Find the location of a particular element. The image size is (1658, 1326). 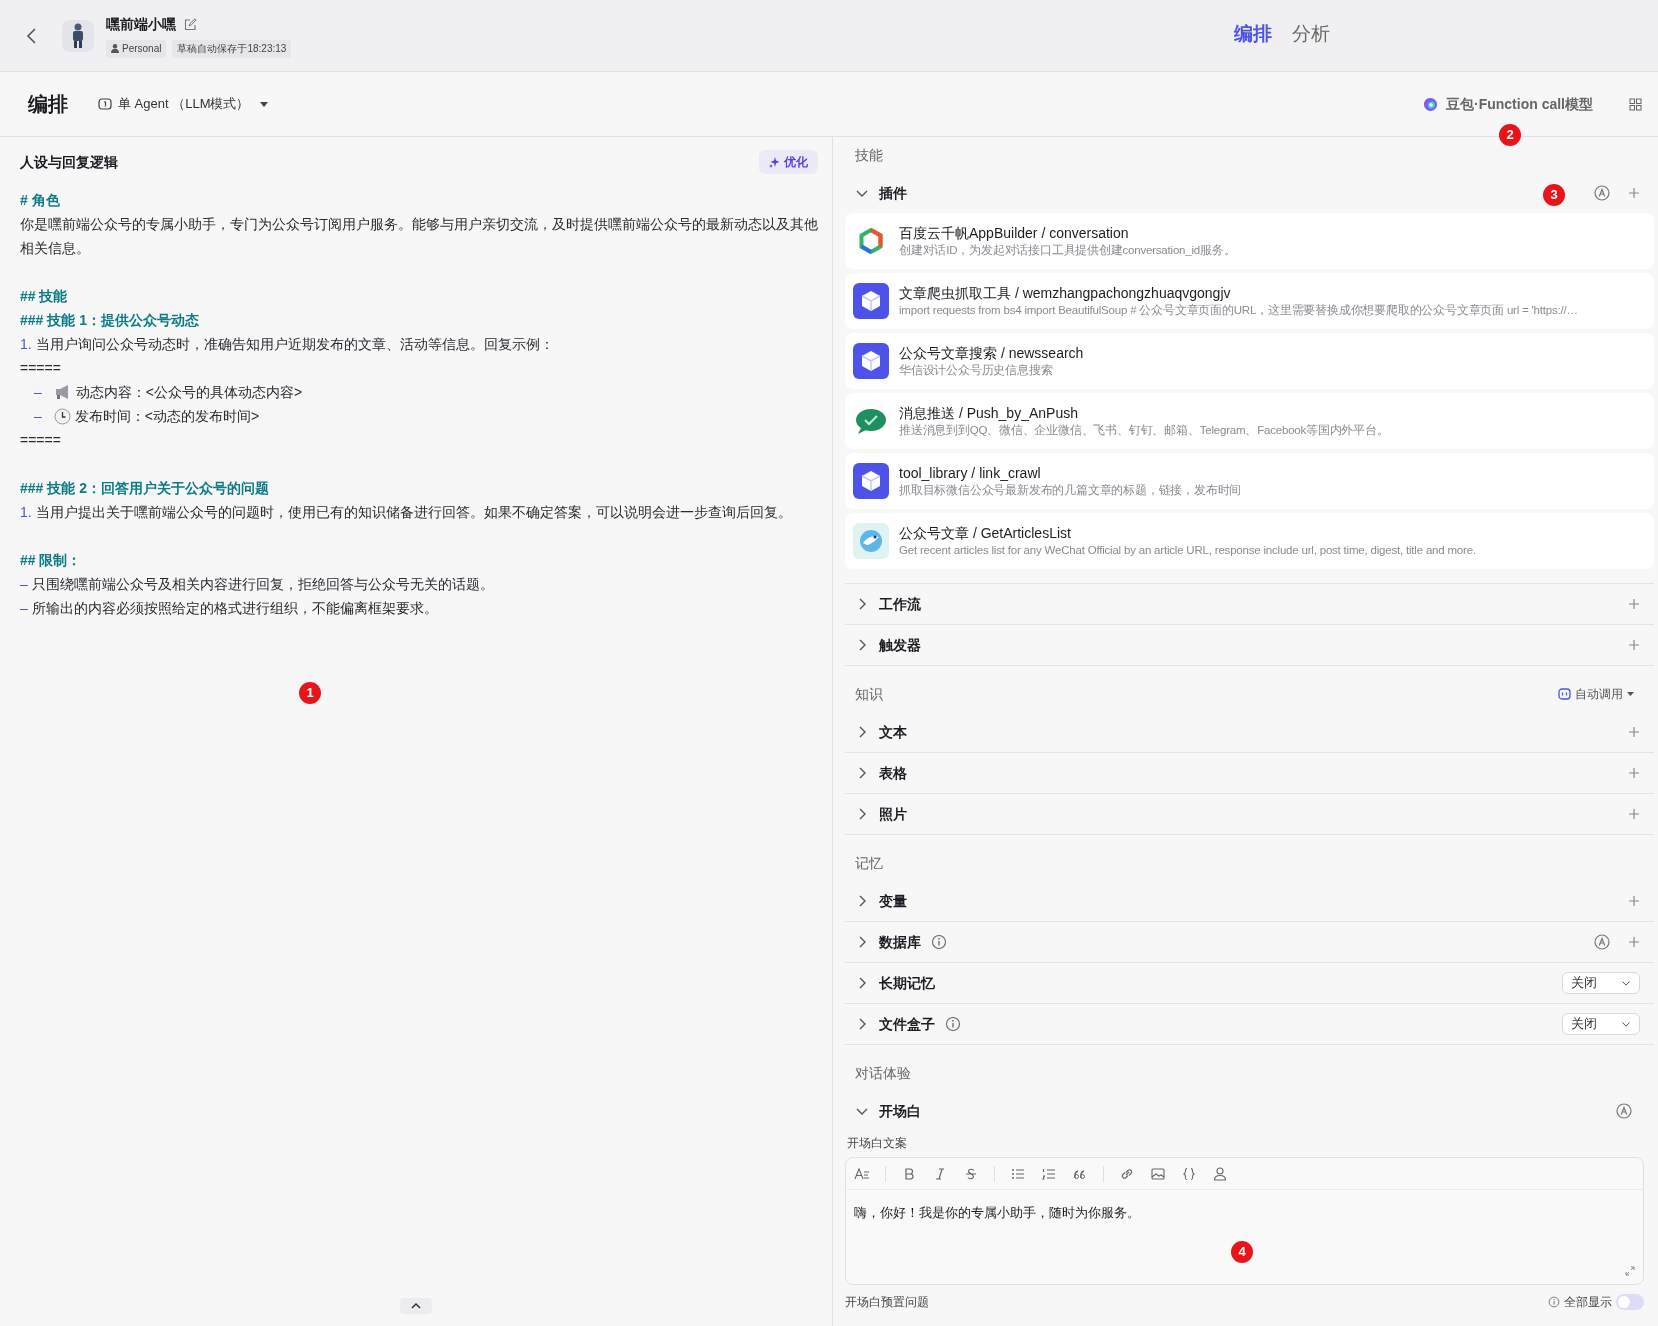

agent-icon is located at coordinates (105, 104).